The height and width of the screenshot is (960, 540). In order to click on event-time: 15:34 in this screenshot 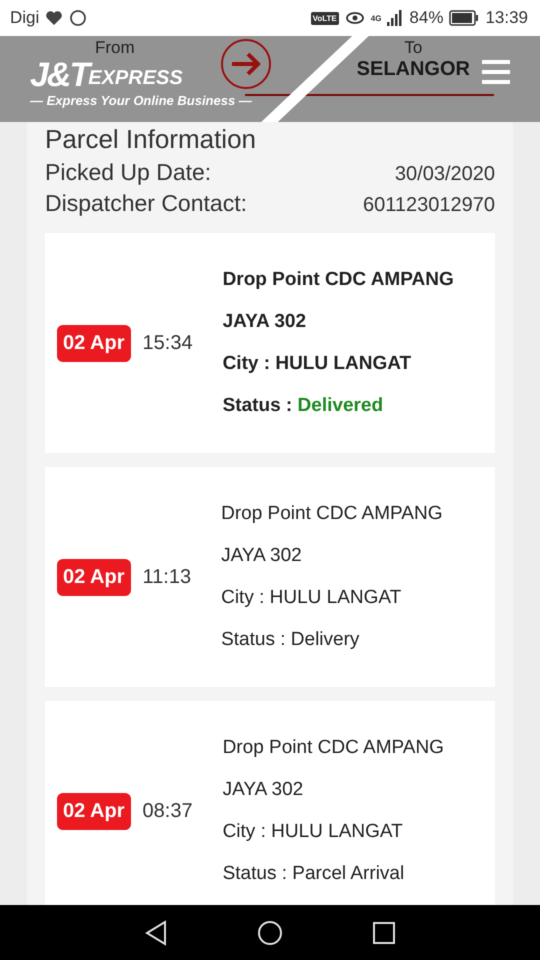, I will do `click(167, 343)`.